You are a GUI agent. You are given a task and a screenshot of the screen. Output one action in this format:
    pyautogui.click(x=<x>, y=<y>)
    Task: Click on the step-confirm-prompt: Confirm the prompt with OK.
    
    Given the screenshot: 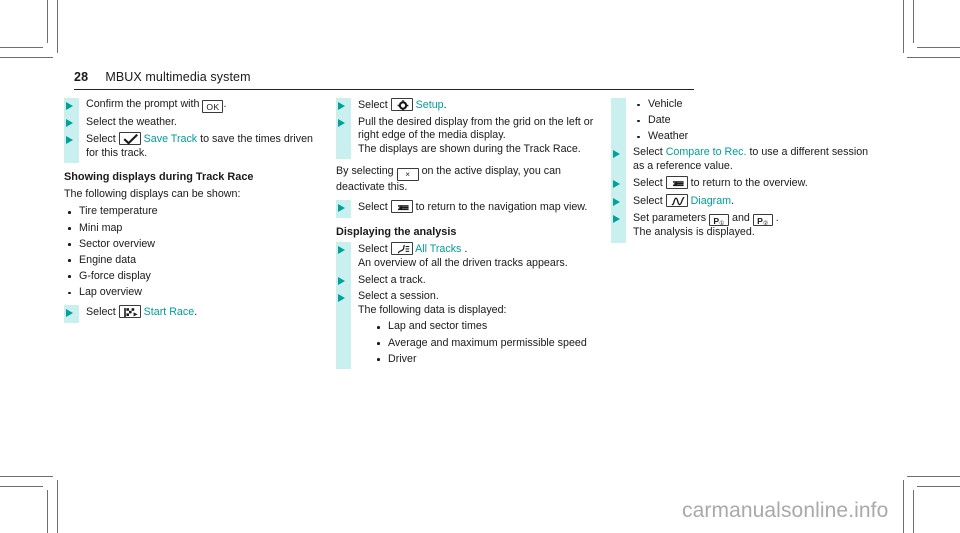 What is the action you would take?
    pyautogui.click(x=195, y=107)
    